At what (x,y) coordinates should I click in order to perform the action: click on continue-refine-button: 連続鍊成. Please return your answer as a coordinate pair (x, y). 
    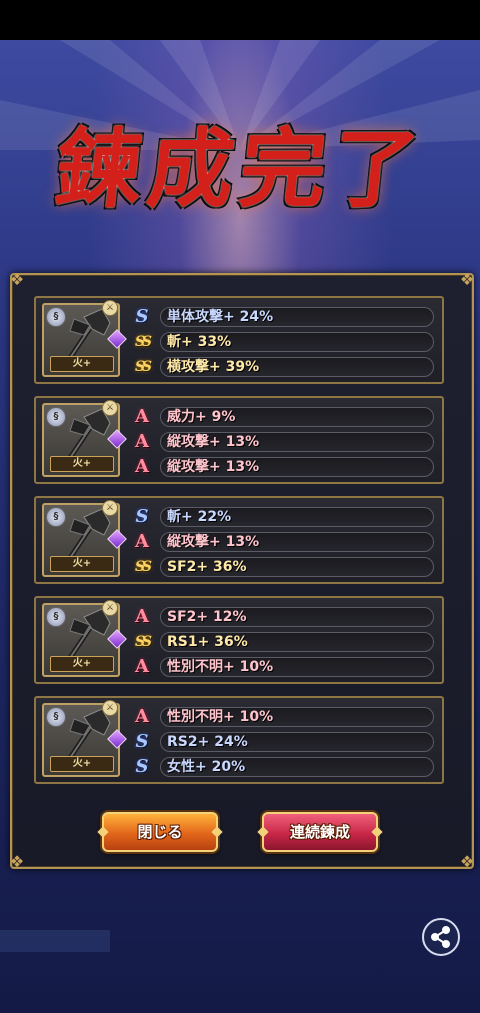
    Looking at the image, I should click on (320, 832).